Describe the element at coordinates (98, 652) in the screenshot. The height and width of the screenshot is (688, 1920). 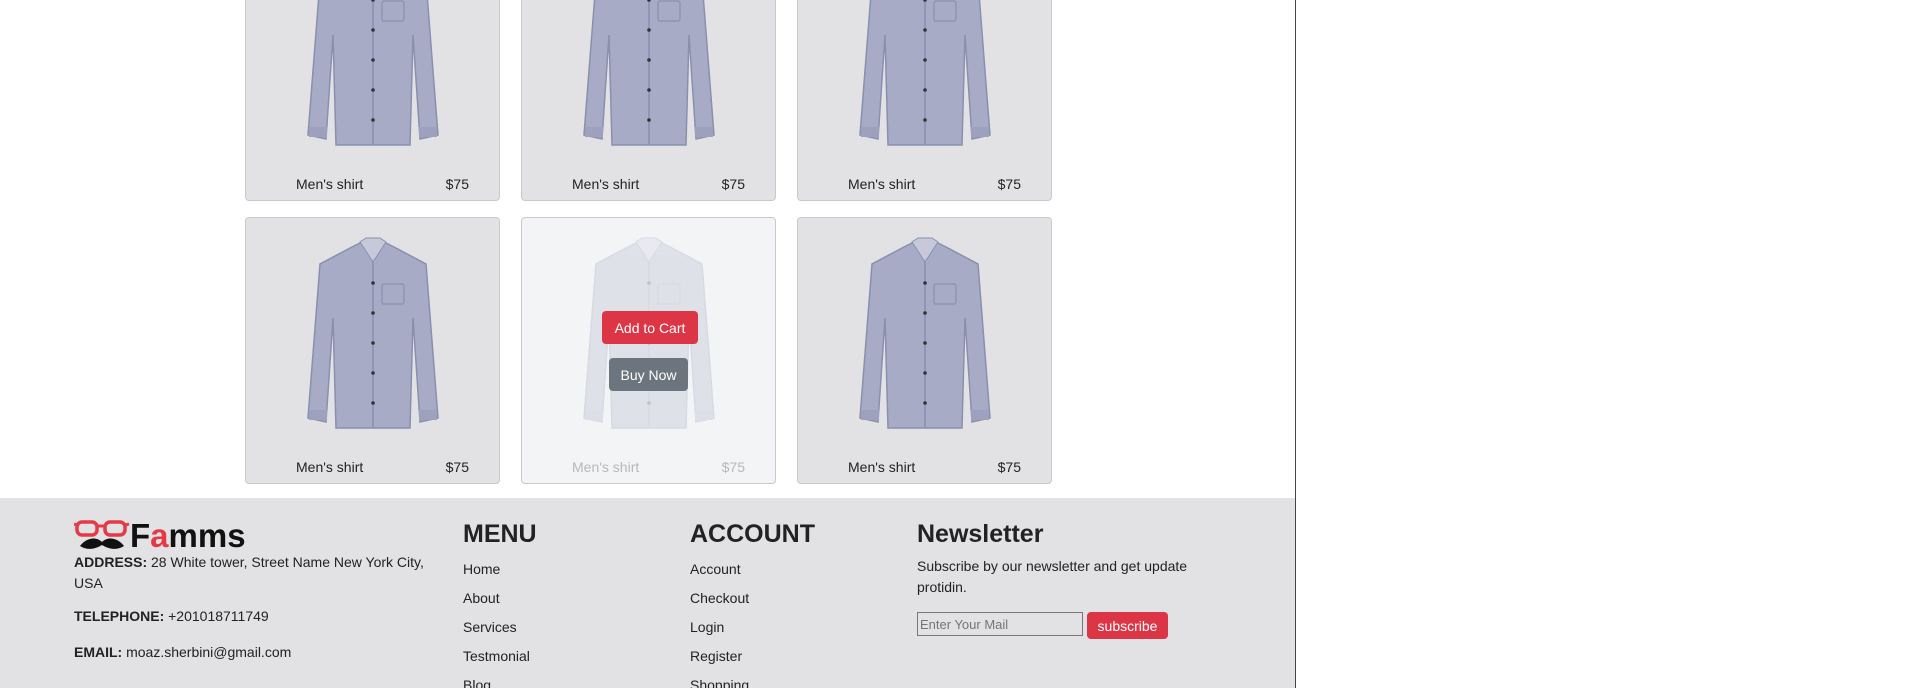
I see `email-label: EMAIL:` at that location.